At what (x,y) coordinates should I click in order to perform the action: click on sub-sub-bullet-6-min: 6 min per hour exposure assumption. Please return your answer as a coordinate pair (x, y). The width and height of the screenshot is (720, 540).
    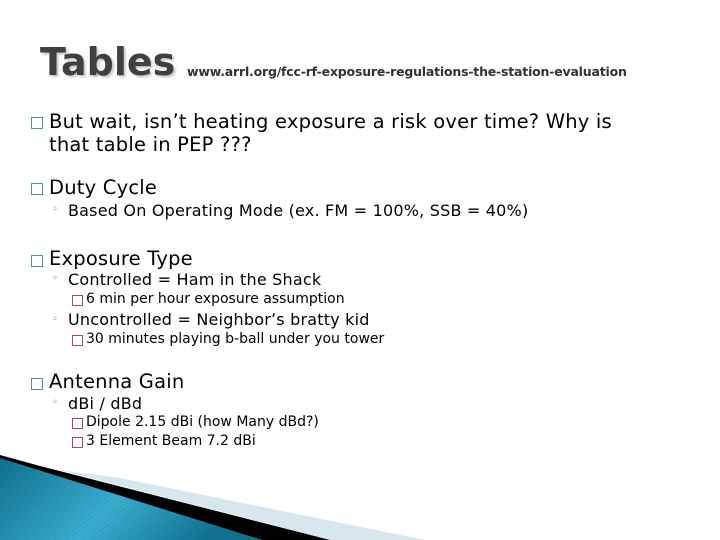
    Looking at the image, I should click on (215, 299).